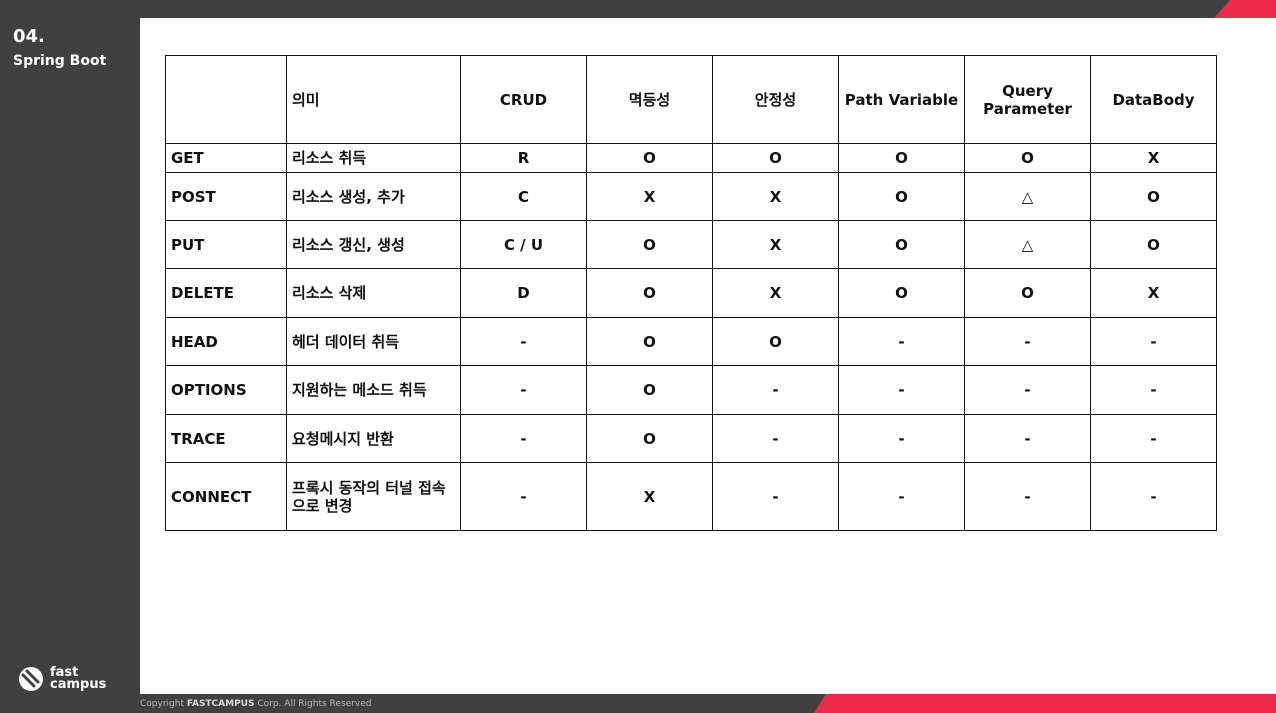 This screenshot has width=1276, height=713. Describe the element at coordinates (226, 438) in the screenshot. I see `method-cell: TRACE` at that location.